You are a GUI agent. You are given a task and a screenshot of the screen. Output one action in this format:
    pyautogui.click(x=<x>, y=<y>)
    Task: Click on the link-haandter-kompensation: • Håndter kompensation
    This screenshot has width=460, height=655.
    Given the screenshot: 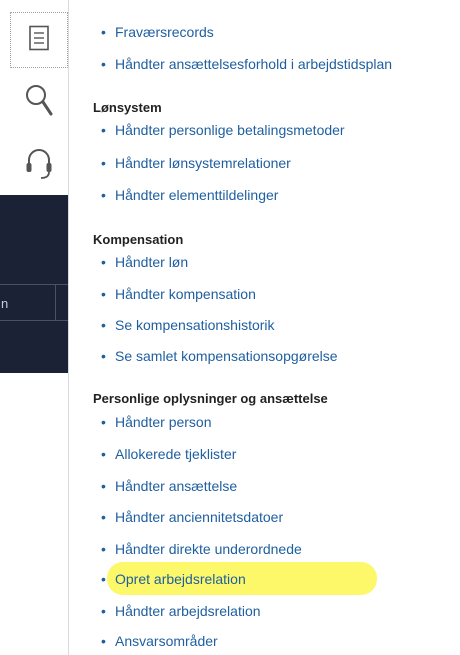 What is the action you would take?
    pyautogui.click(x=178, y=294)
    